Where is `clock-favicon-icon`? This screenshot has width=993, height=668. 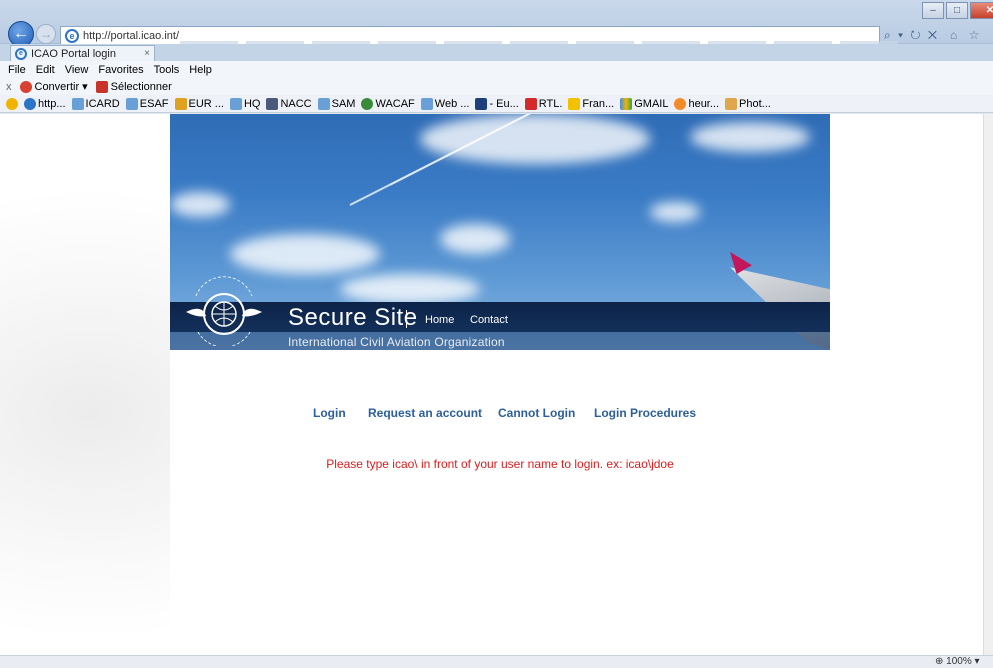
clock-favicon-icon is located at coordinates (680, 103).